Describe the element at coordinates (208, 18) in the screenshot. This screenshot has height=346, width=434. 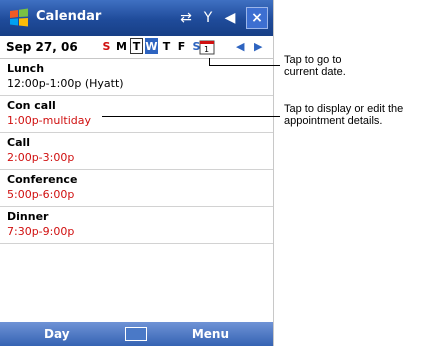
I see `signal-icon: Y` at that location.